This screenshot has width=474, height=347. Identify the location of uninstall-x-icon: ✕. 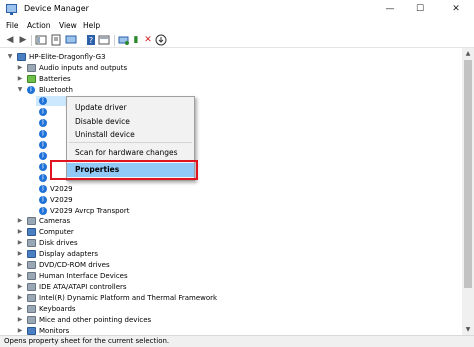
(148, 40).